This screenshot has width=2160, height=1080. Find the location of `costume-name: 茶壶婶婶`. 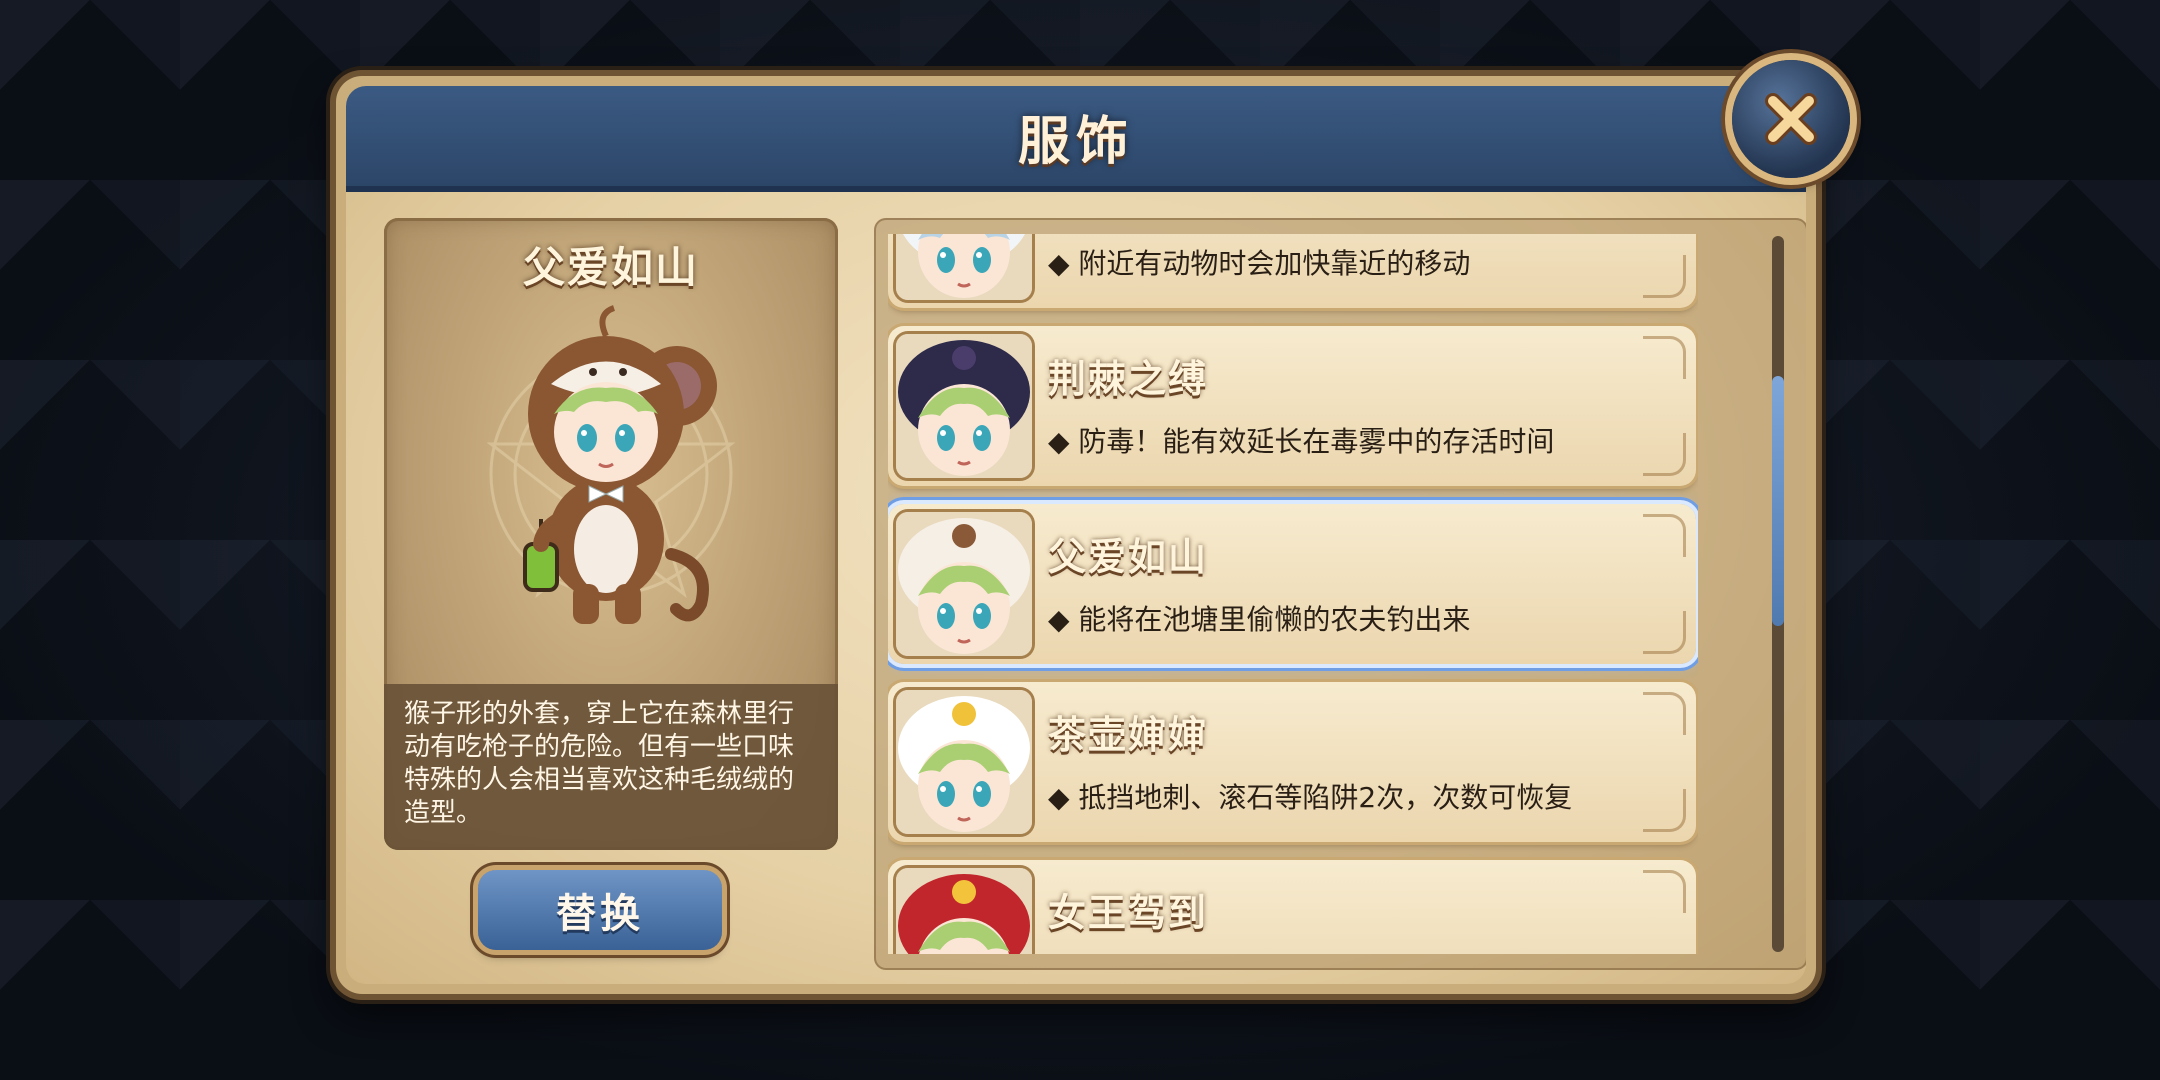

costume-name: 茶壶婶婶 is located at coordinates (1128, 735).